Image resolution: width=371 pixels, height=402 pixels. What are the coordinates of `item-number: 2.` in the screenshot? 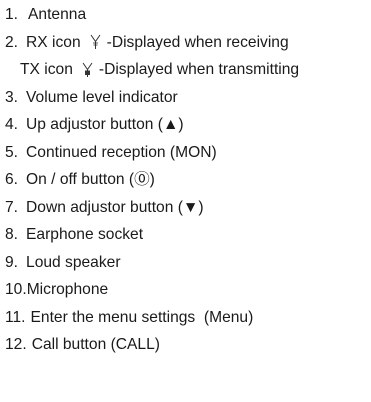 It's located at (12, 42).